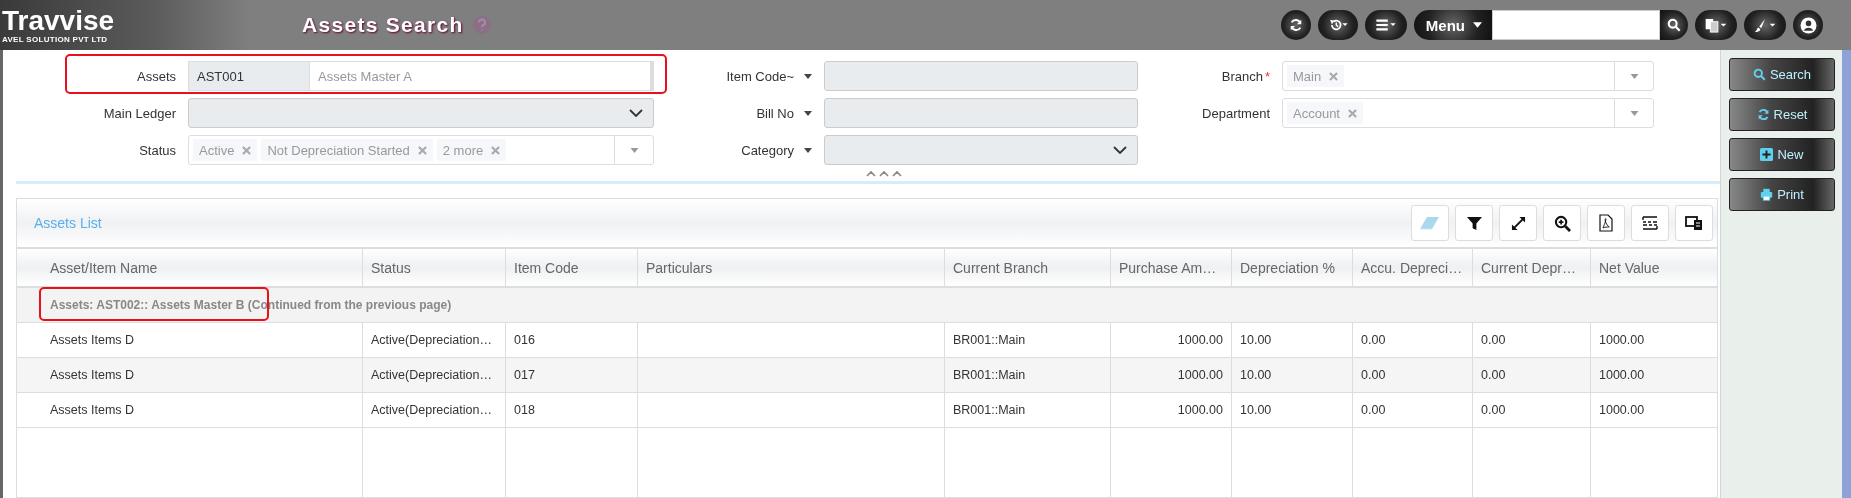 The image size is (1851, 498). I want to click on list-icon, so click(1385, 25).